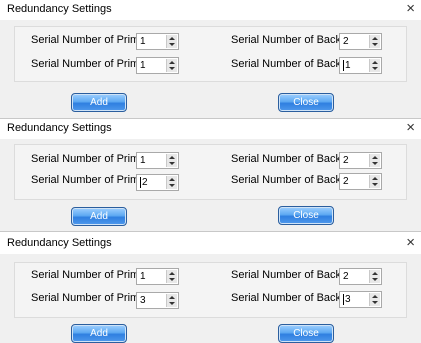 Image resolution: width=421 pixels, height=343 pixels. I want to click on primary-serial-spinner-2: 2, so click(157, 182).